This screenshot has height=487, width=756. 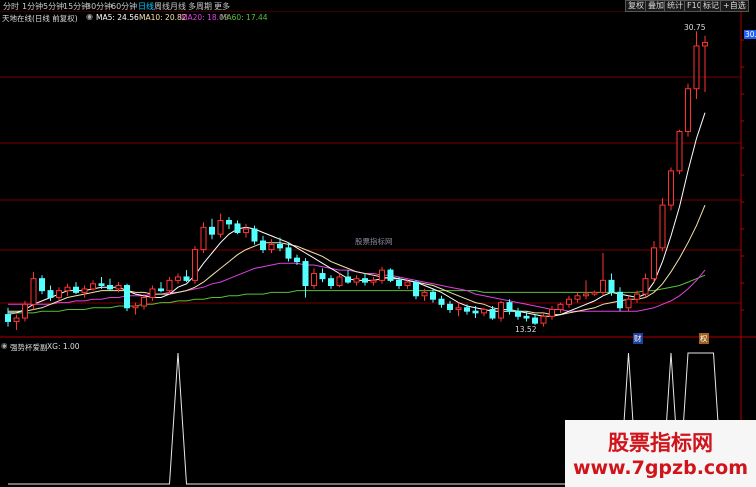 I want to click on period-tab-8: 月线, so click(x=178, y=6).